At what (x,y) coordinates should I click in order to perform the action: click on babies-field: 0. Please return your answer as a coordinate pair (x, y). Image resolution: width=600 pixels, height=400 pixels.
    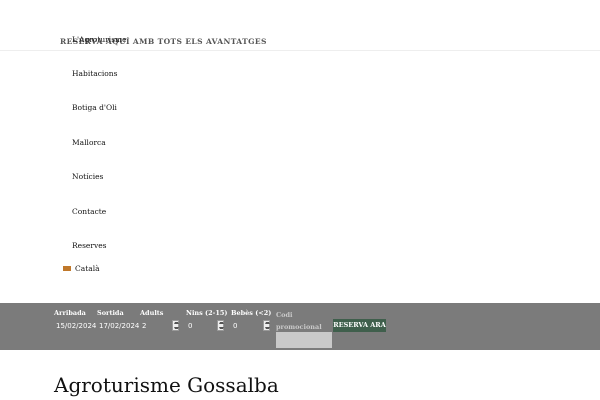
    Looking at the image, I should click on (235, 326).